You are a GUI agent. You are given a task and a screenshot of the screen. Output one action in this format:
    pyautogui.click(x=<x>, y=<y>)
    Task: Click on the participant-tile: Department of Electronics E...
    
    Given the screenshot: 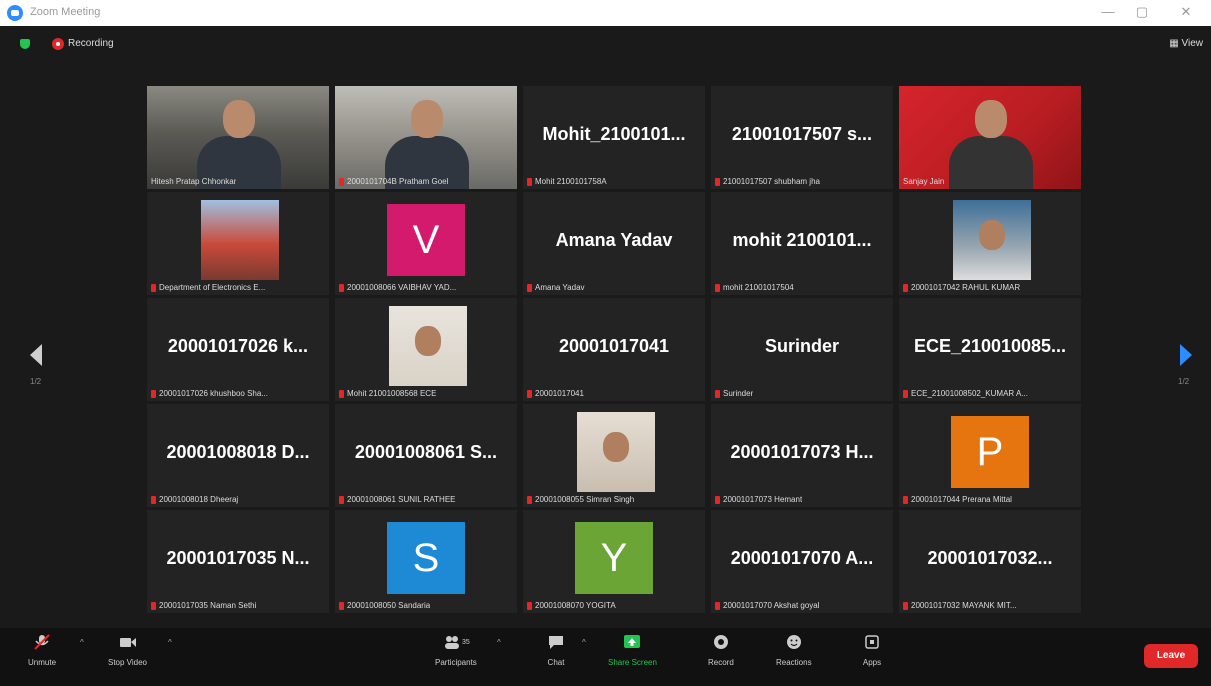 What is the action you would take?
    pyautogui.click(x=238, y=243)
    